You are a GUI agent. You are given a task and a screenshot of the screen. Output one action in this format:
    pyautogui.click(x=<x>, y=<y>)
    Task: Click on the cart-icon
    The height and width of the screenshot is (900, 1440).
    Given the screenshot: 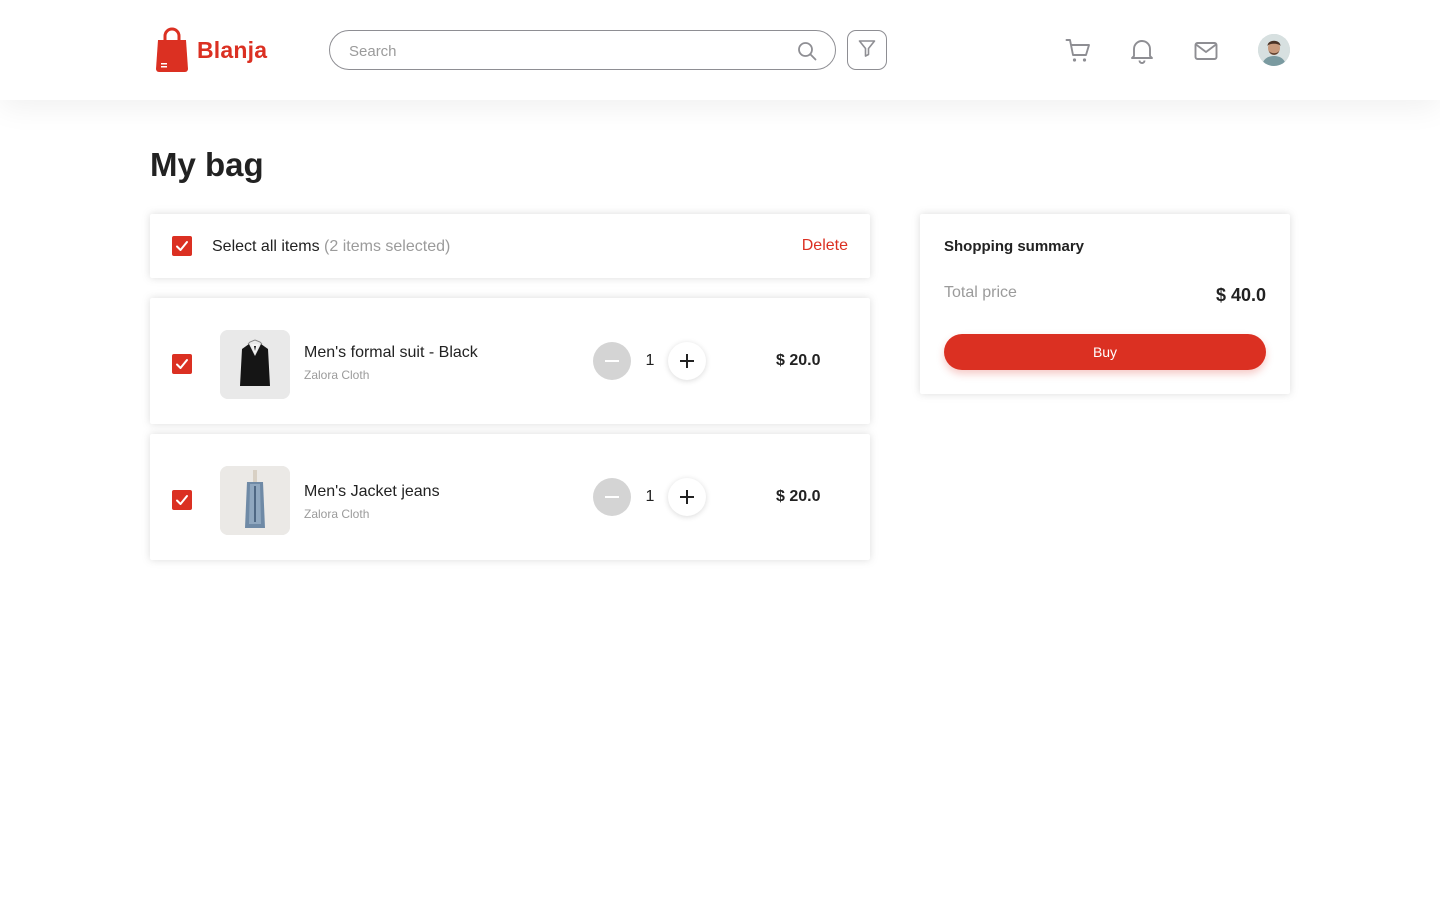 What is the action you would take?
    pyautogui.click(x=1078, y=53)
    